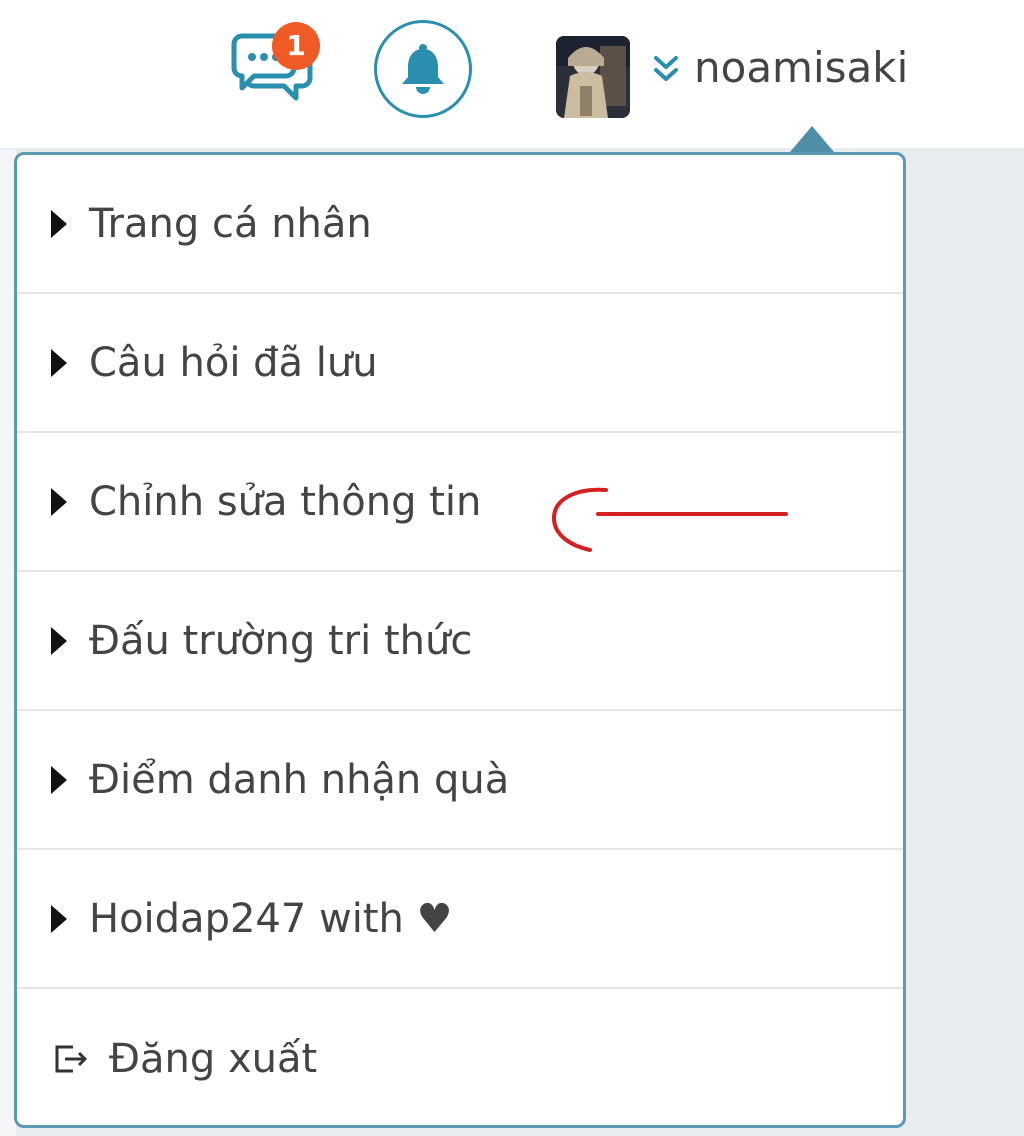 The width and height of the screenshot is (1024, 1136). What do you see at coordinates (285, 501) in the screenshot?
I see `menu-item-label: Chỉnh sửa thông tin` at bounding box center [285, 501].